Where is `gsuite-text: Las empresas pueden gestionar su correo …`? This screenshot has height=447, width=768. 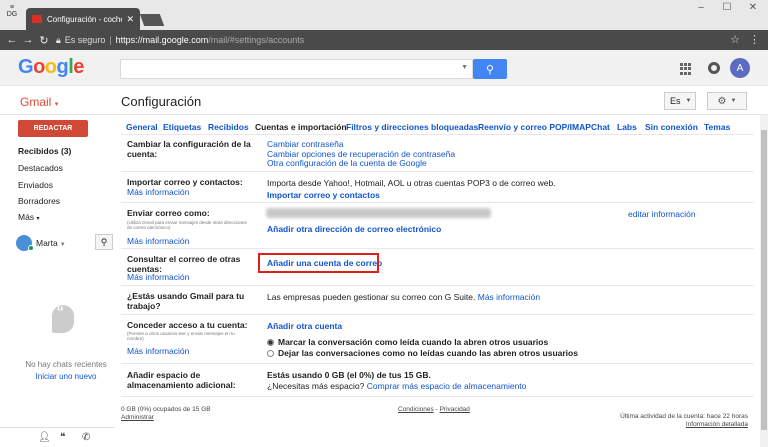
gsuite-text: Las empresas pueden gestionar su correo … is located at coordinates (404, 297).